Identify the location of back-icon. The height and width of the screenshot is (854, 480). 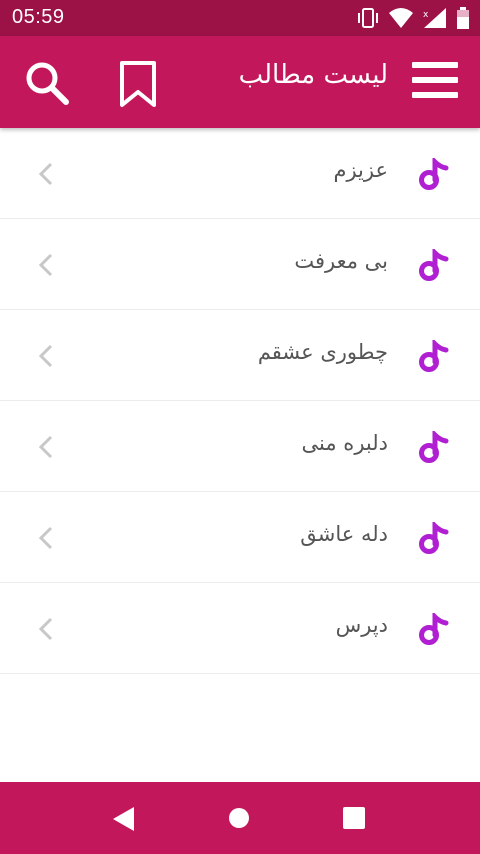
(124, 819).